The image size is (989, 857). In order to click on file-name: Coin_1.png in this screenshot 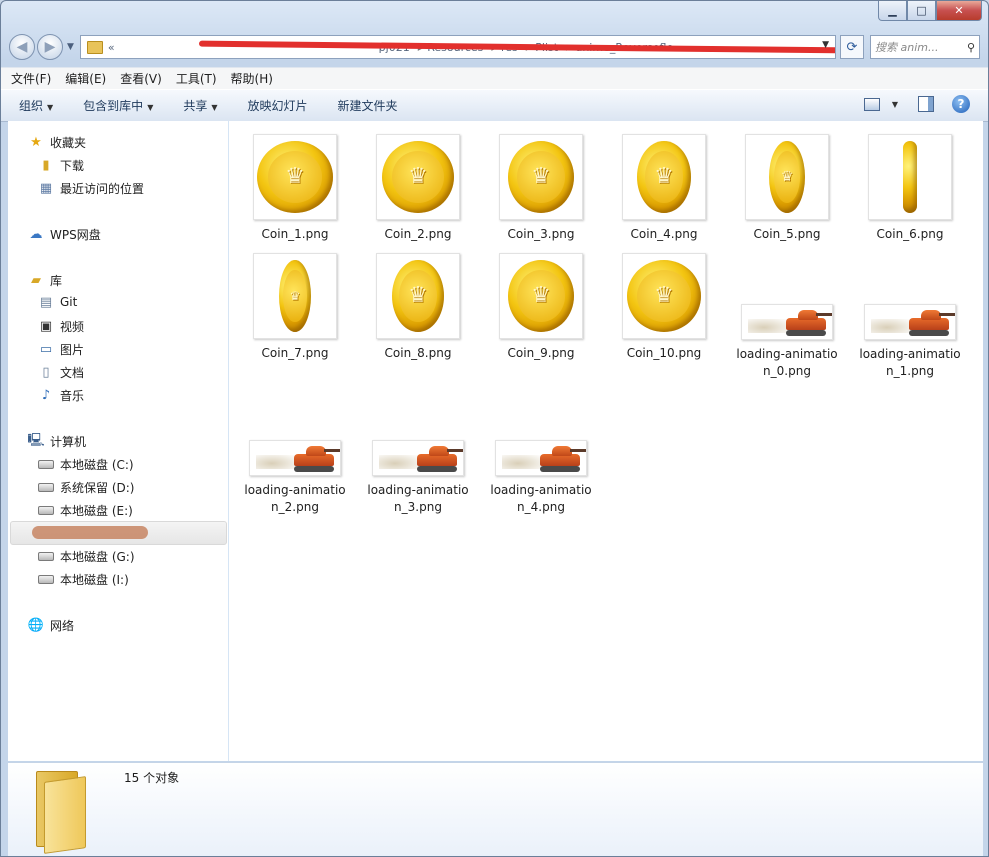, I will do `click(295, 234)`.